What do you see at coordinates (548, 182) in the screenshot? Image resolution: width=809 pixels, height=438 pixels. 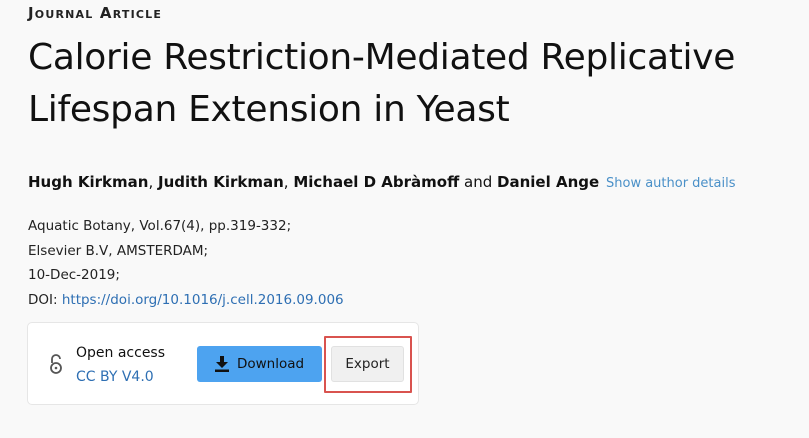 I see `author-name: Daniel Ange` at bounding box center [548, 182].